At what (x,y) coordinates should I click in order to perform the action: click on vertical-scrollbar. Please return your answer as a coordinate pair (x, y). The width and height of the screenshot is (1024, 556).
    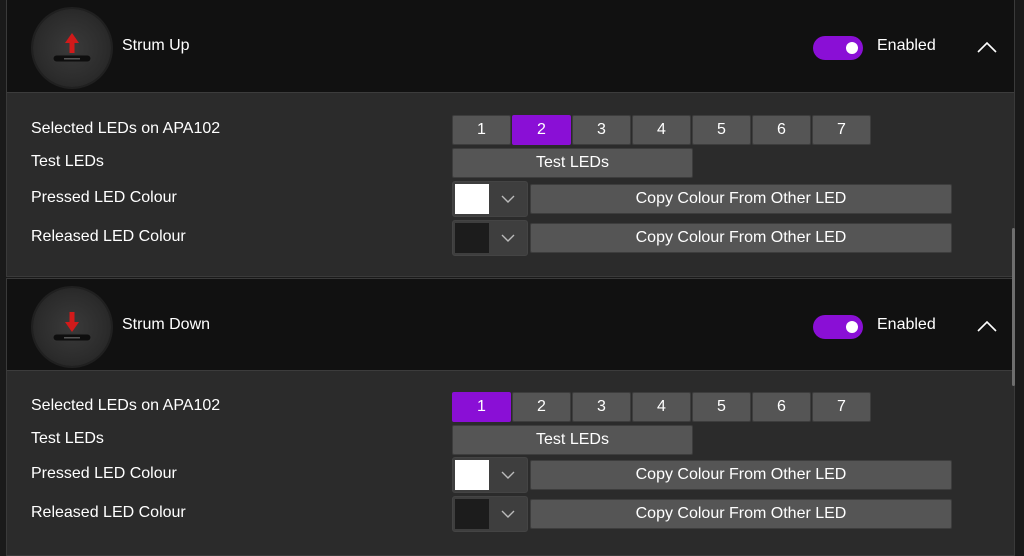
    Looking at the image, I should click on (1013, 307).